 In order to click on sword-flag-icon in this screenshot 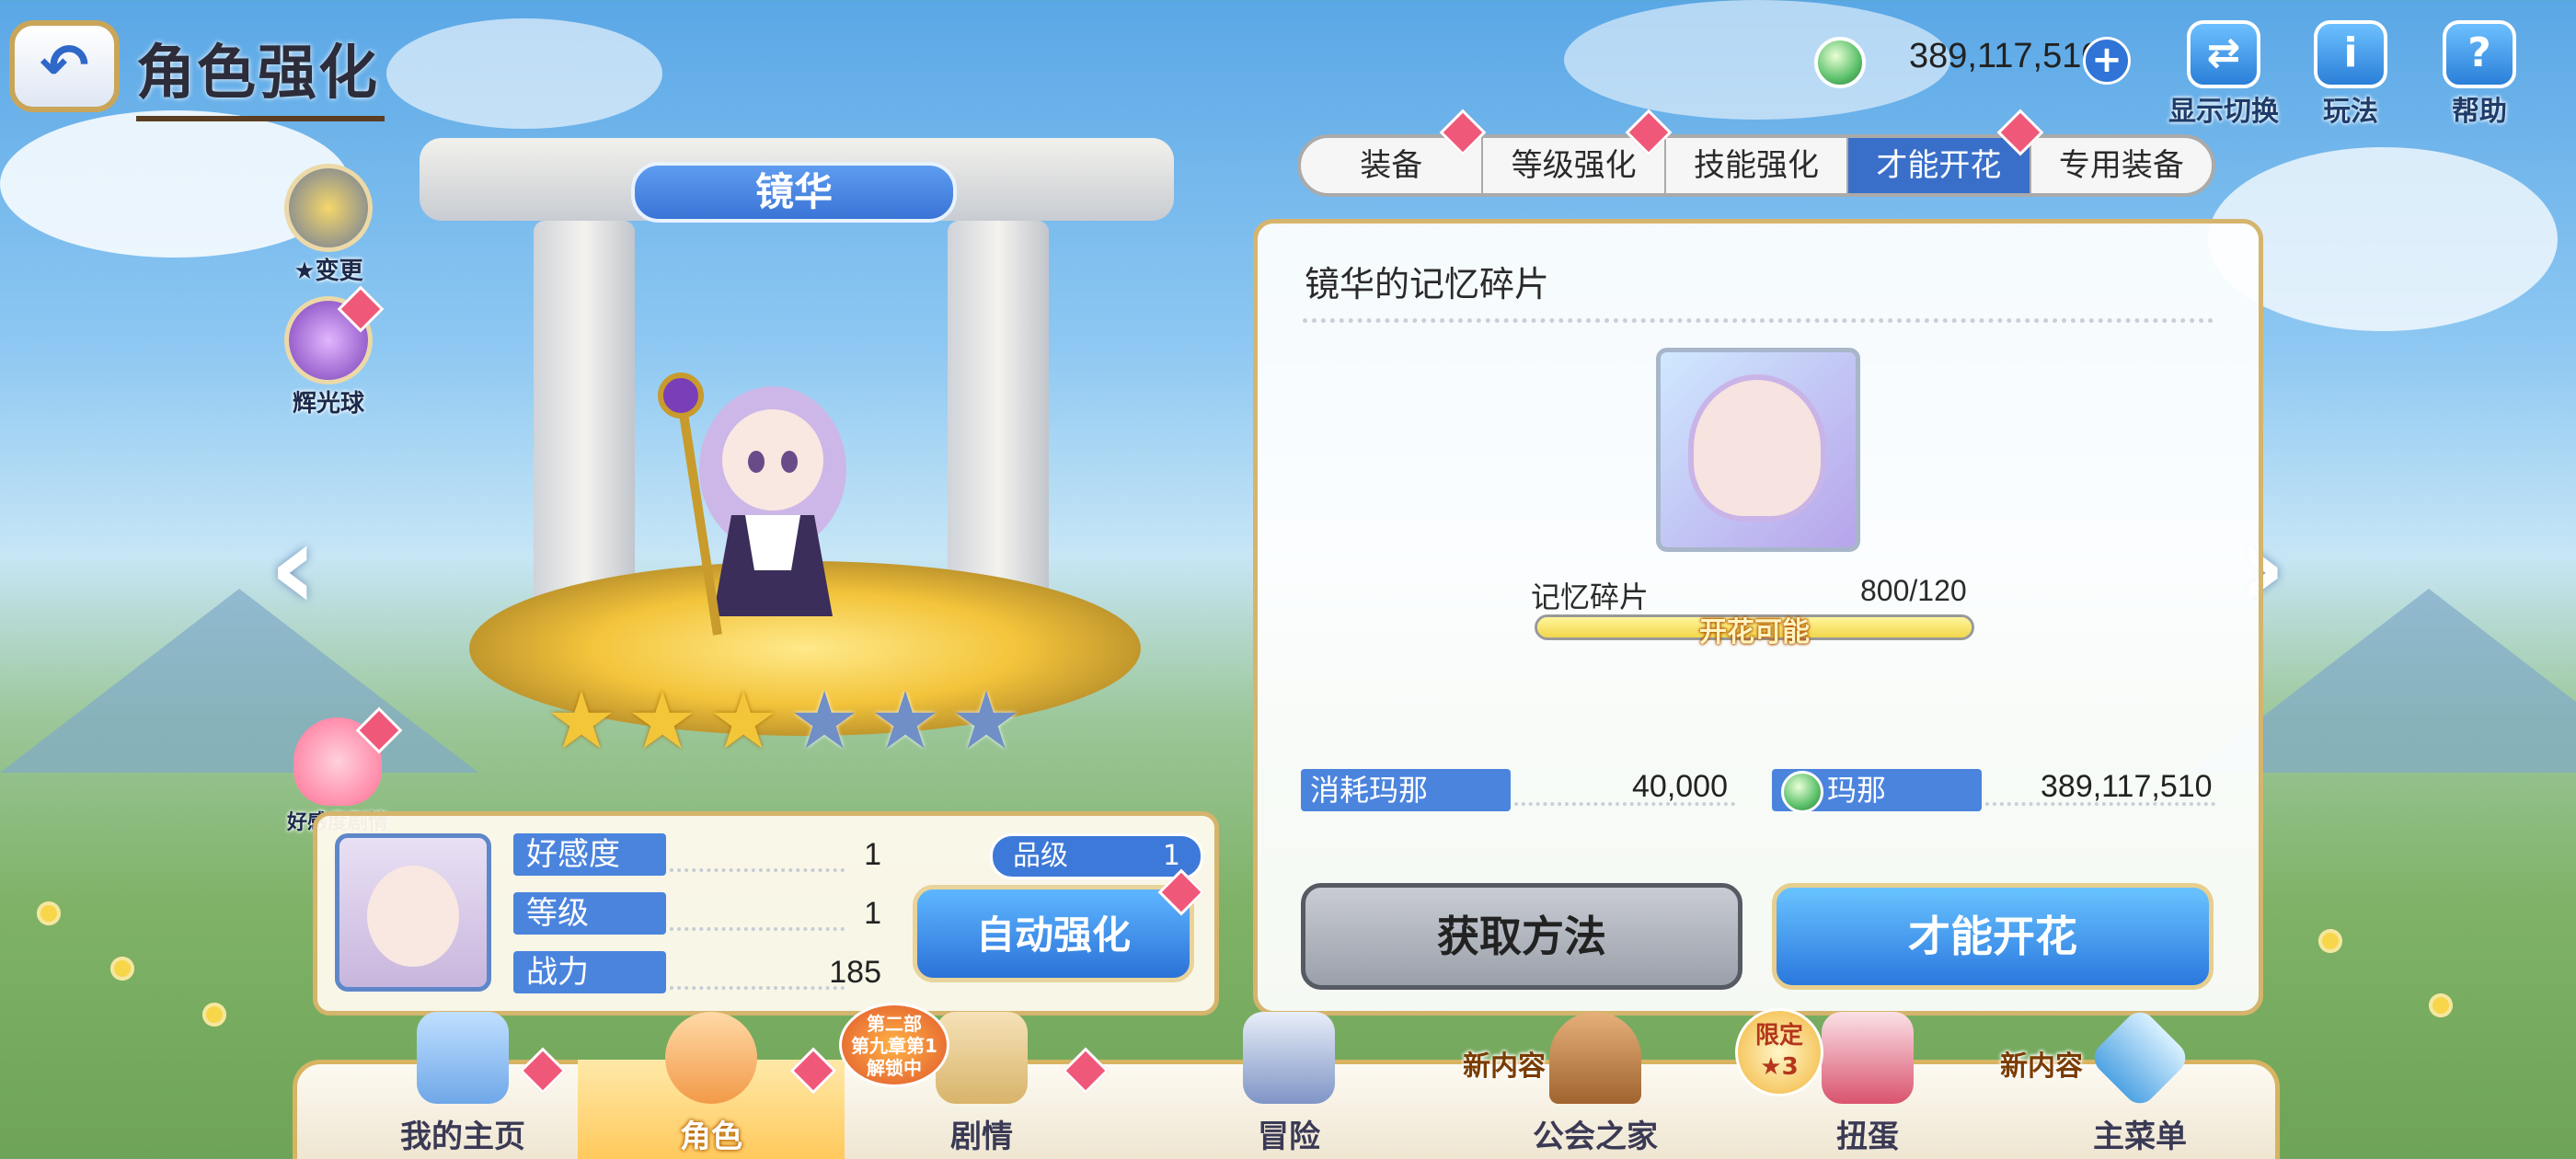, I will do `click(1289, 1058)`.